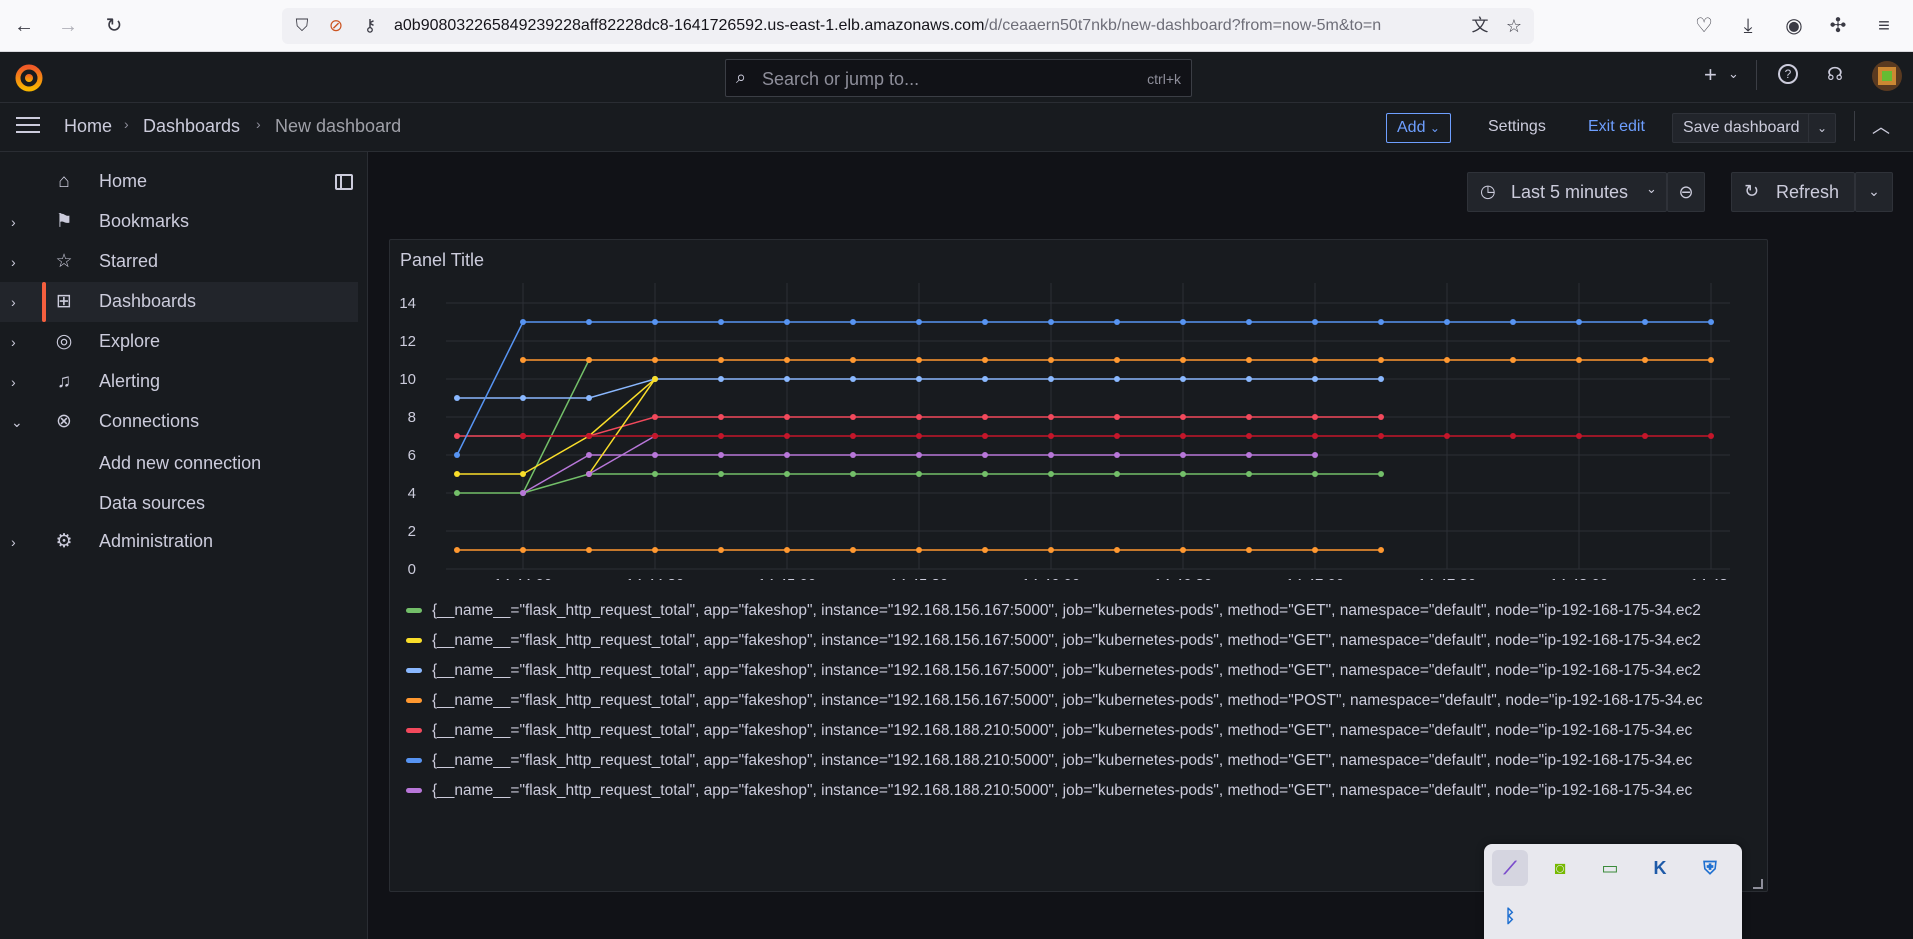 The height and width of the screenshot is (939, 1913). Describe the element at coordinates (114, 26) in the screenshot. I see `reload-icon: ↻` at that location.